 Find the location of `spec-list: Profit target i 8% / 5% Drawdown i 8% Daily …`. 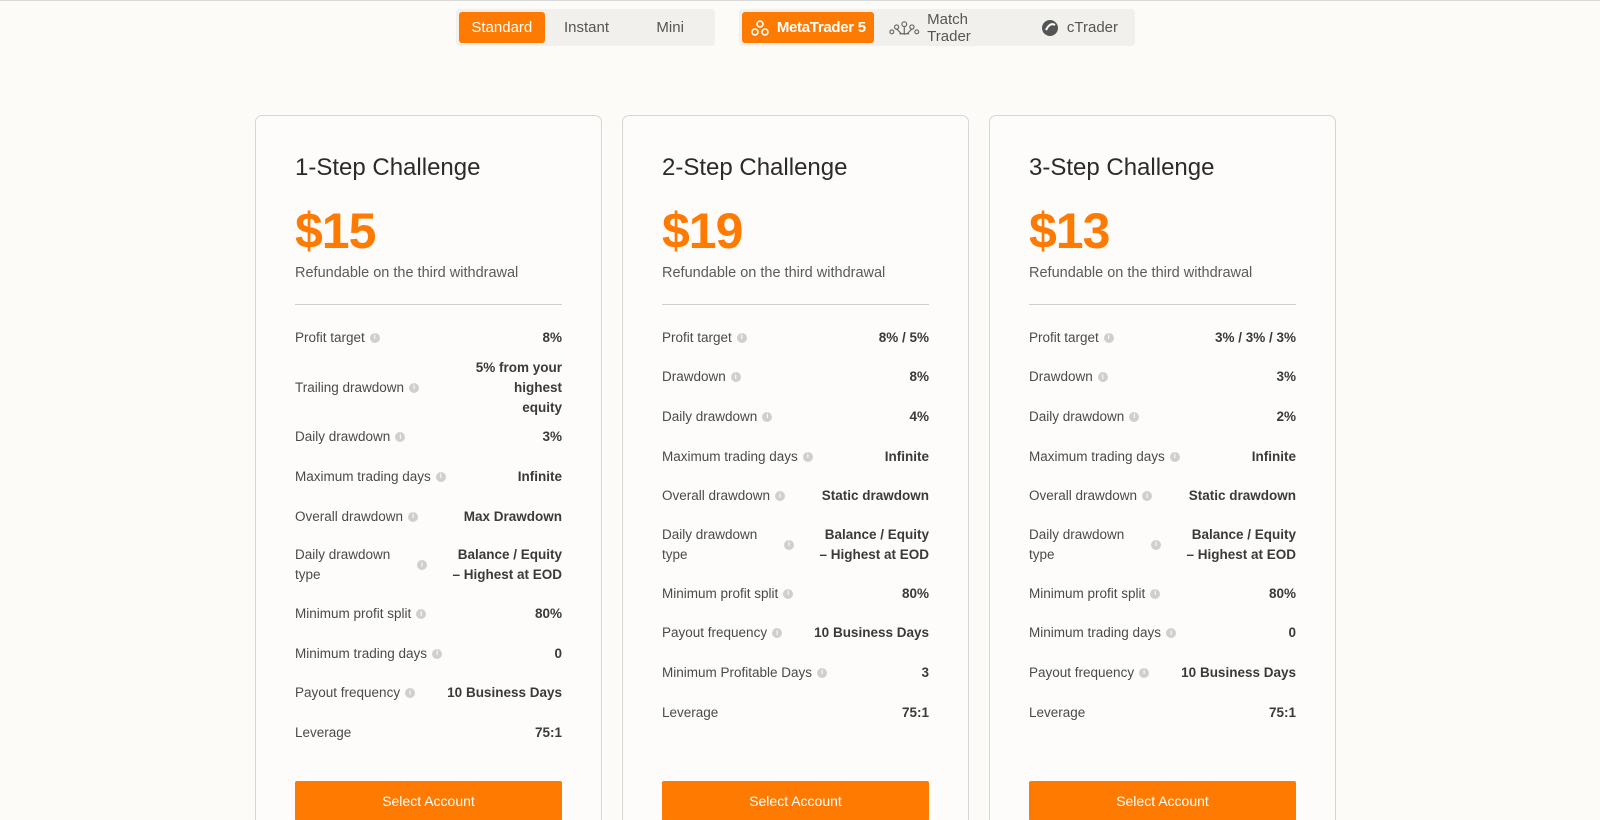

spec-list: Profit target i 8% / 5% Drawdown i 8% Daily … is located at coordinates (795, 525).